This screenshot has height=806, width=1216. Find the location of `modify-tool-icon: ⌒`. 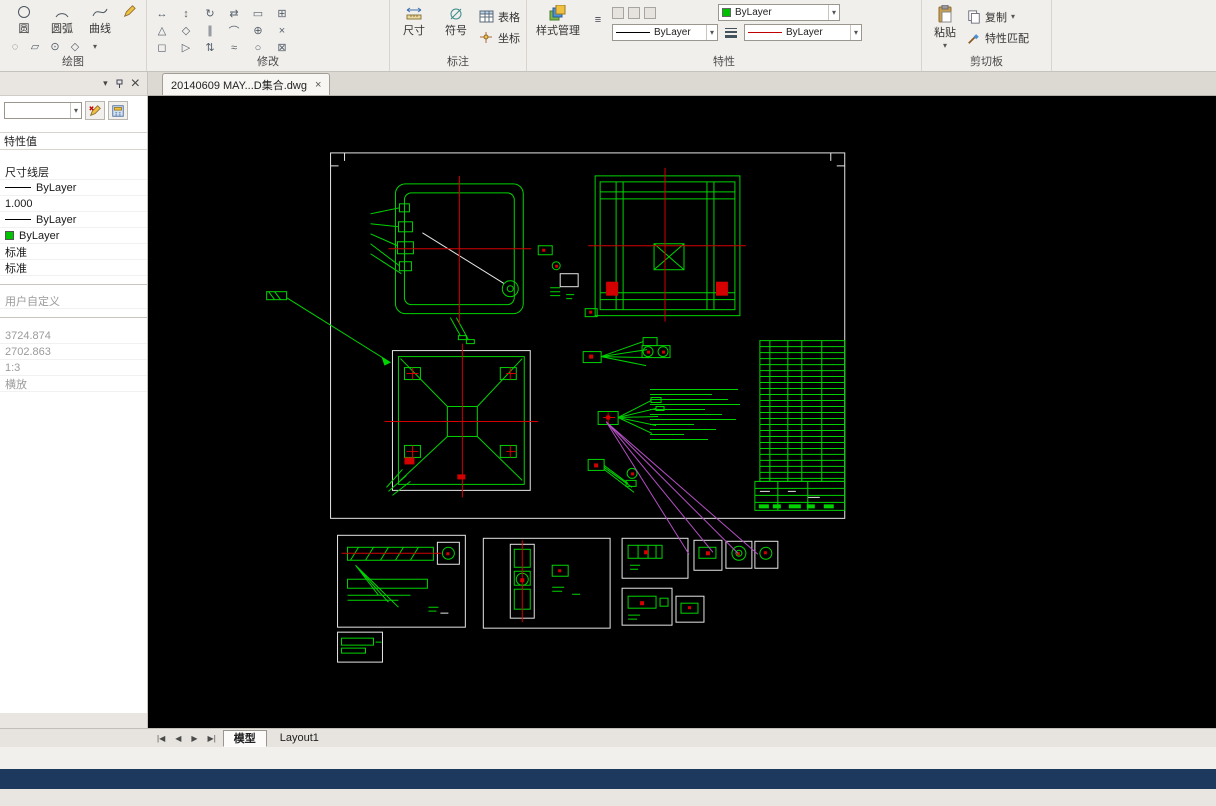

modify-tool-icon: ⌒ is located at coordinates (234, 31).